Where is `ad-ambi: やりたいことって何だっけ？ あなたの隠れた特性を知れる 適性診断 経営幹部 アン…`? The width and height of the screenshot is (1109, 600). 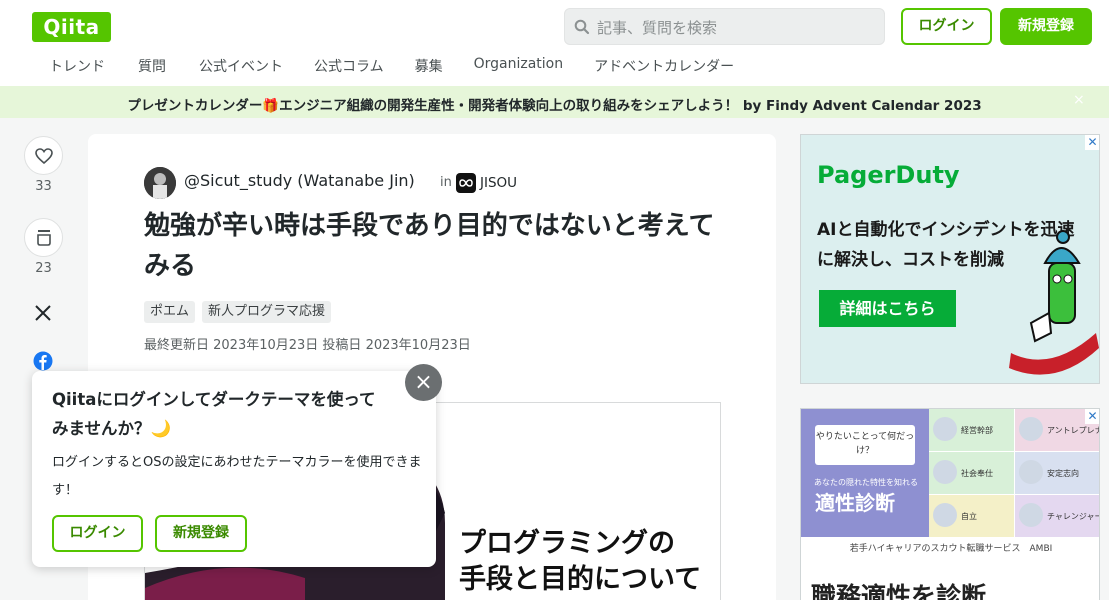 ad-ambi: やりたいことって何だっけ？ あなたの隠れた特性を知れる 適性診断 経営幹部 アン… is located at coordinates (950, 504).